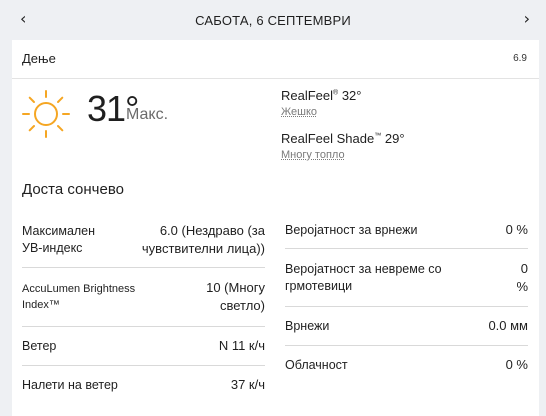 This screenshot has width=546, height=416. I want to click on realfeel-value: 32°, so click(351, 95).